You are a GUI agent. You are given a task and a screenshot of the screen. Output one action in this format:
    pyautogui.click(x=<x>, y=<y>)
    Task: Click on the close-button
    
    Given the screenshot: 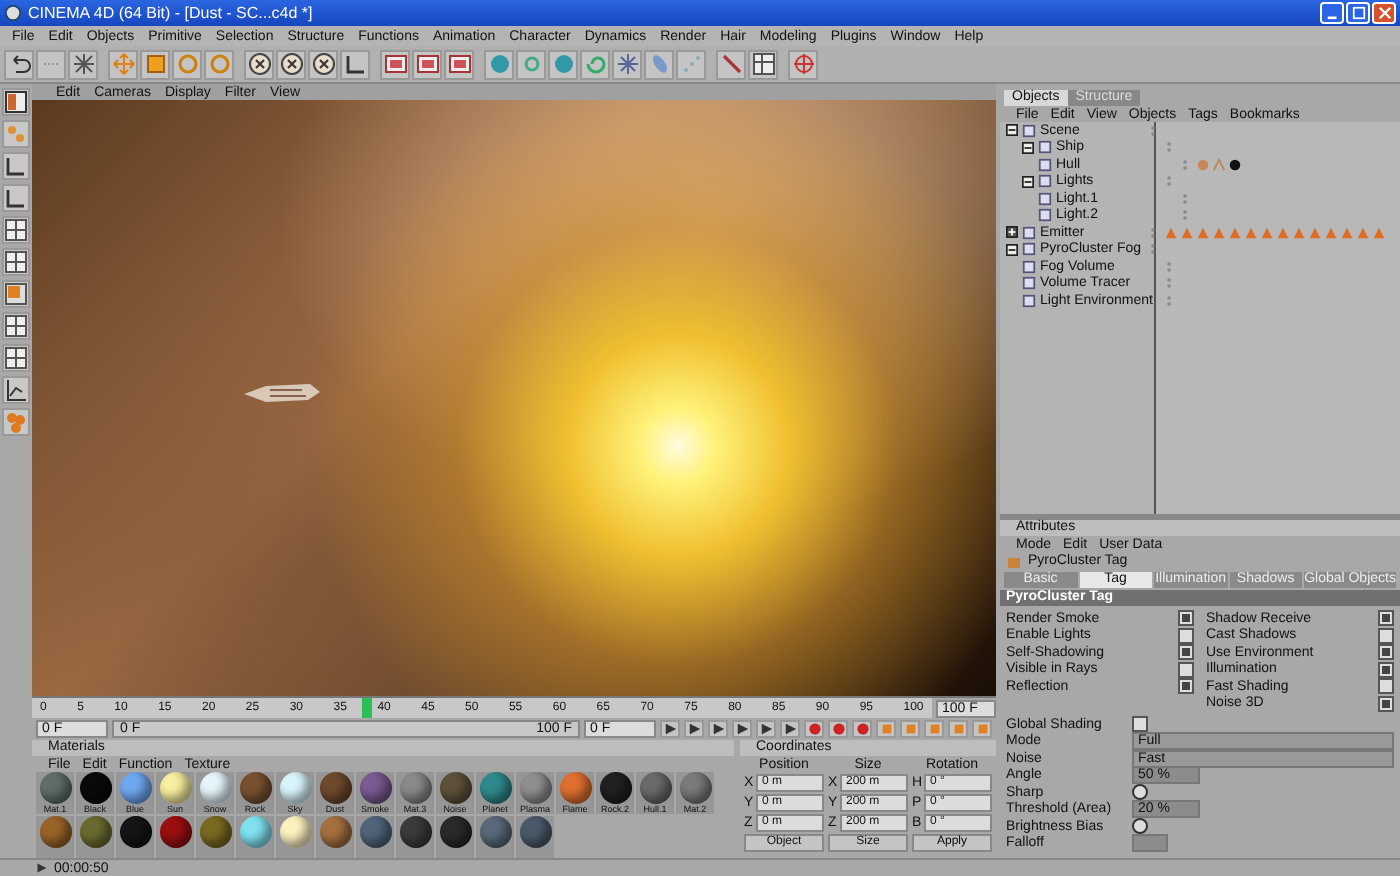 What is the action you would take?
    pyautogui.click(x=1384, y=13)
    